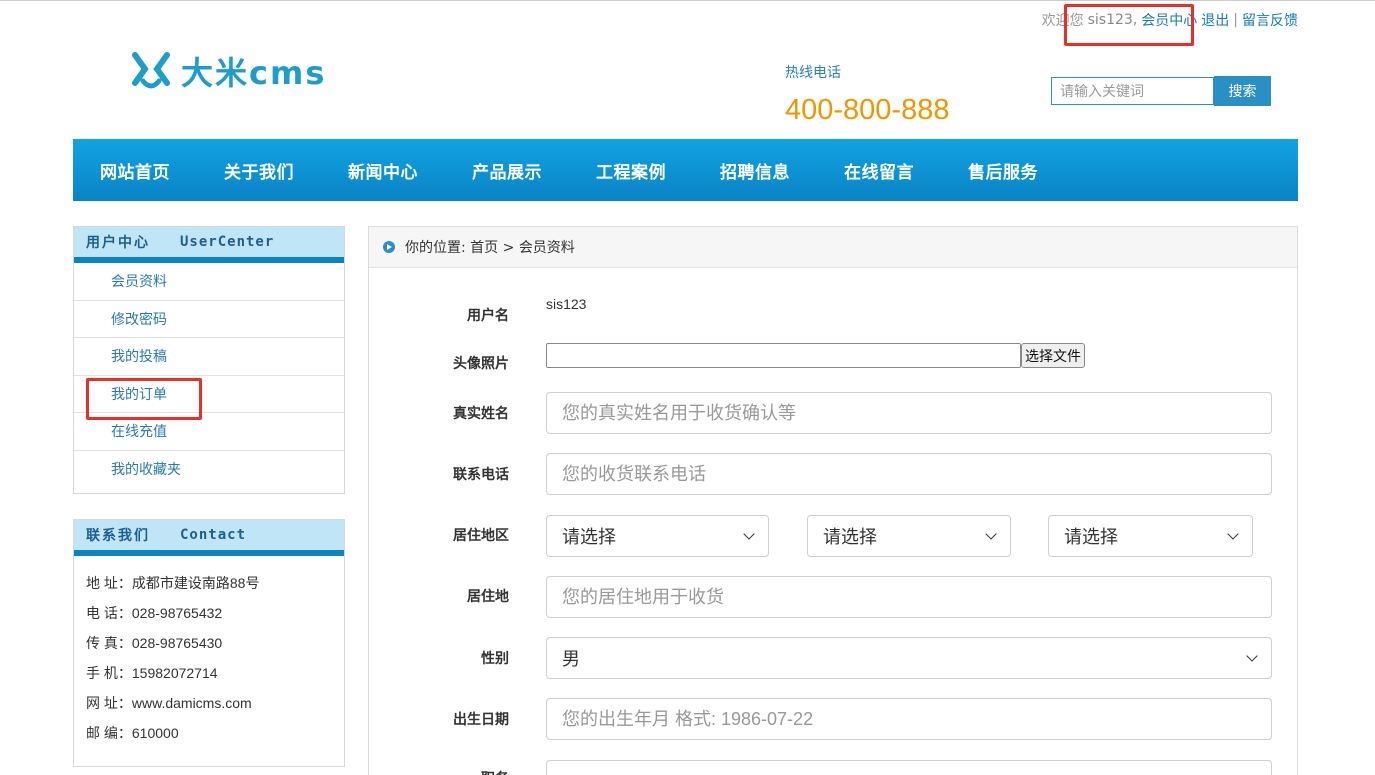 Image resolution: width=1375 pixels, height=775 pixels. I want to click on username-label: 用户名, so click(488, 316).